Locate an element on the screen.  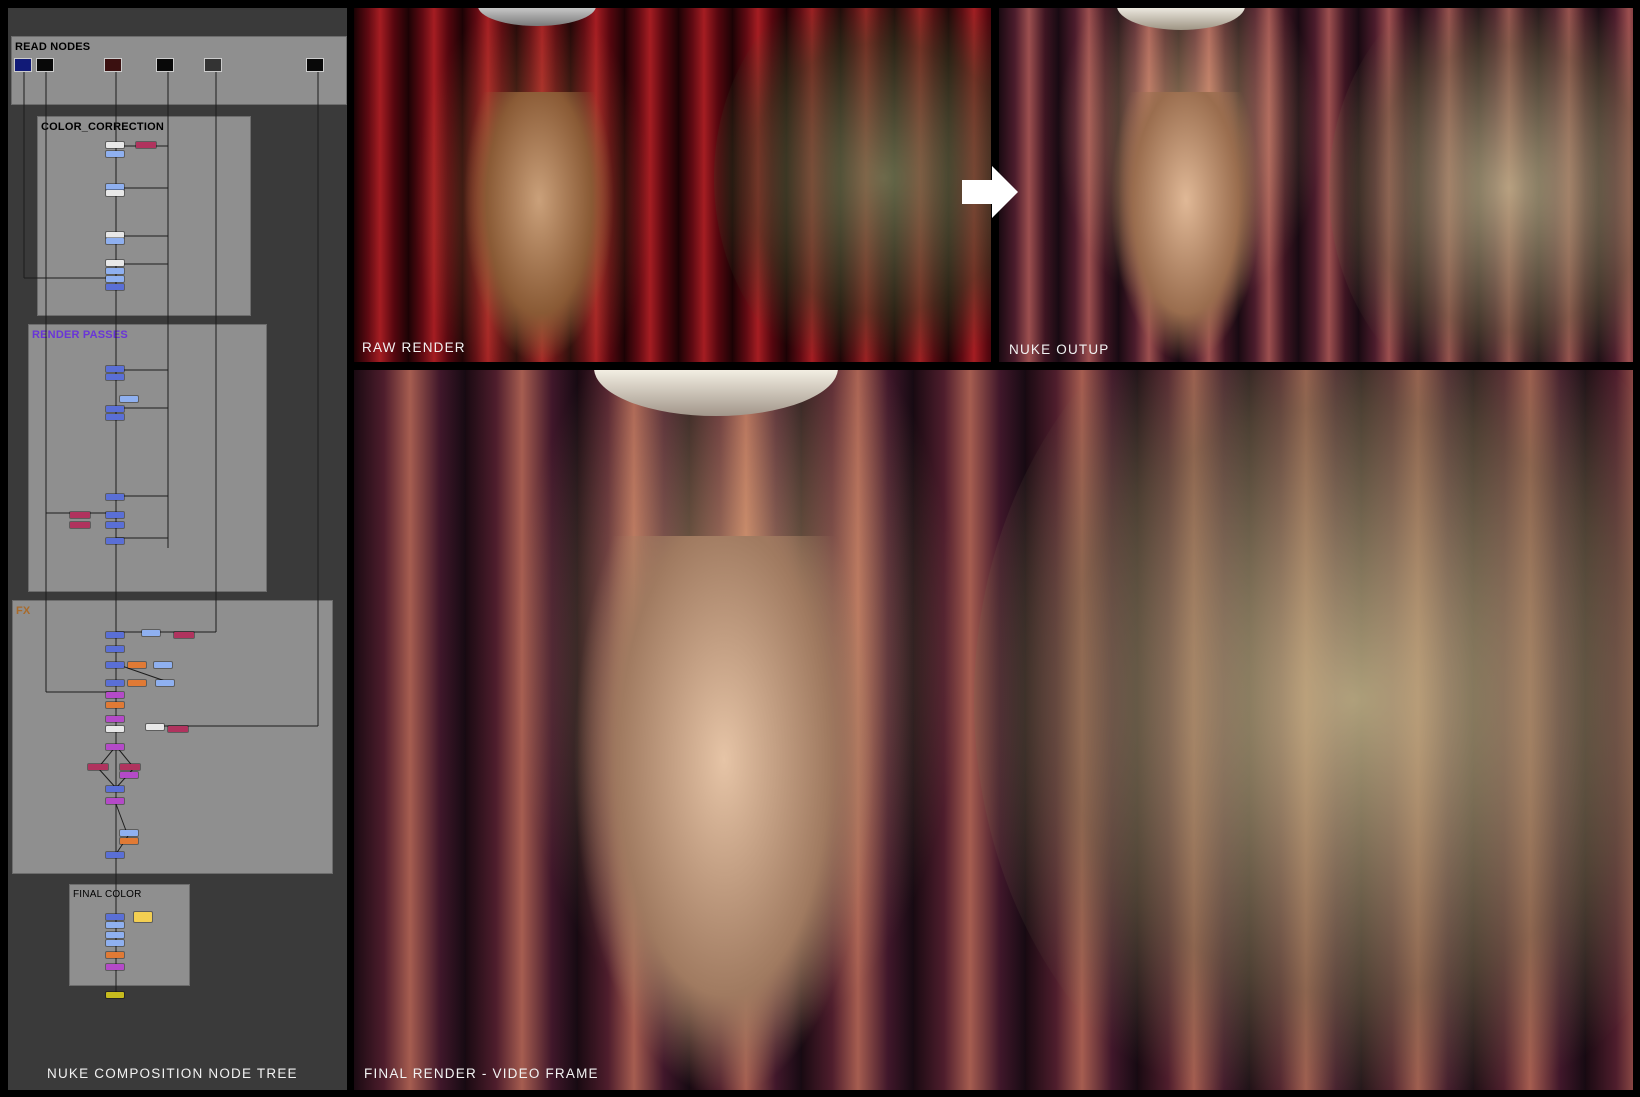
nuke-output-caption: NUKE OUTUP is located at coordinates (1059, 349).